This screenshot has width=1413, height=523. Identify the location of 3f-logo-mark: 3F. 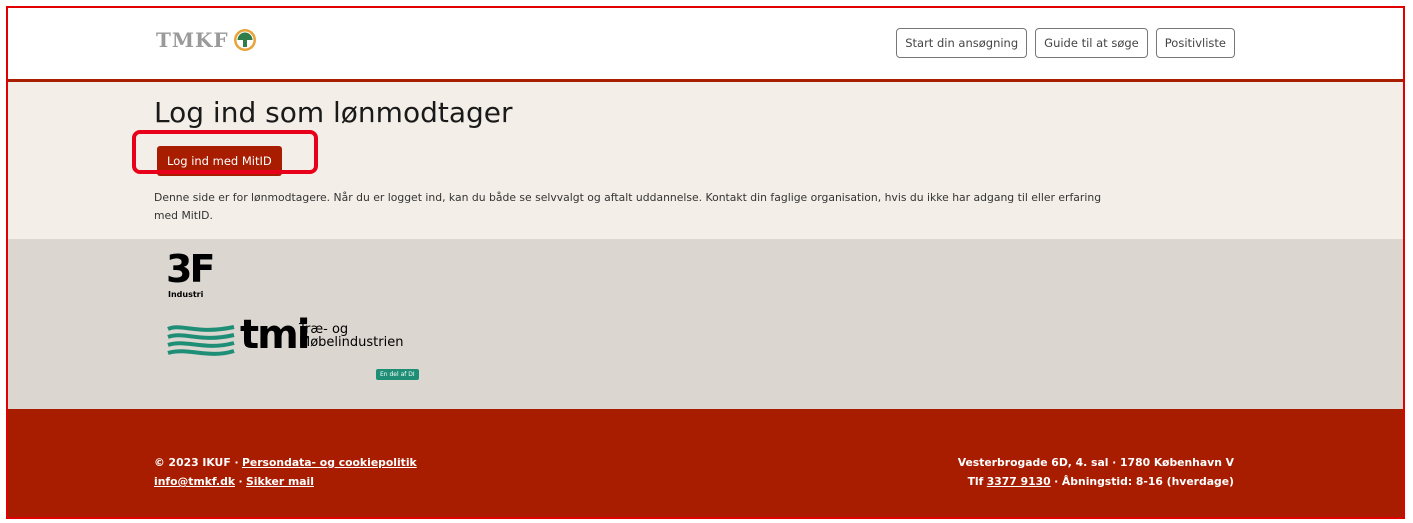
(190, 269).